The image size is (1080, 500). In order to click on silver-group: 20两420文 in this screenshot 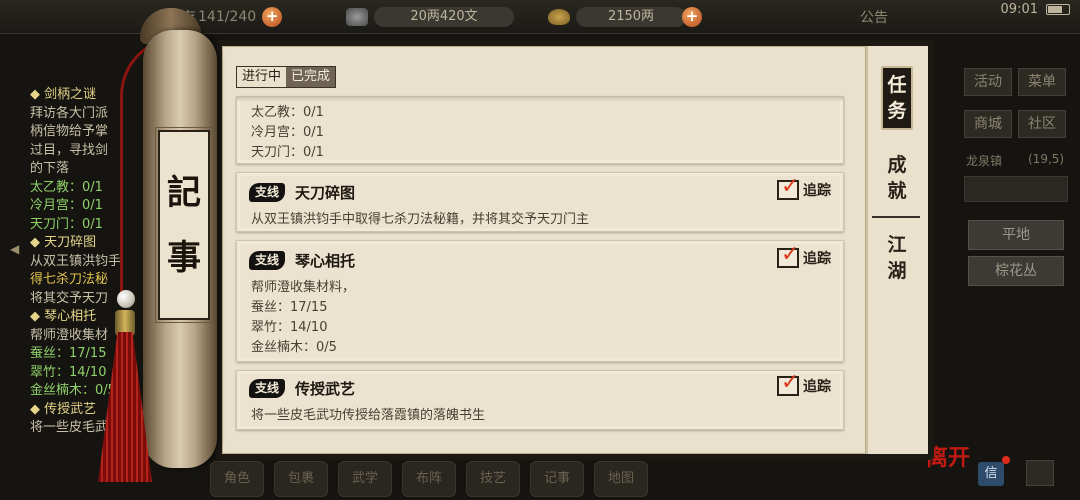, I will do `click(430, 17)`.